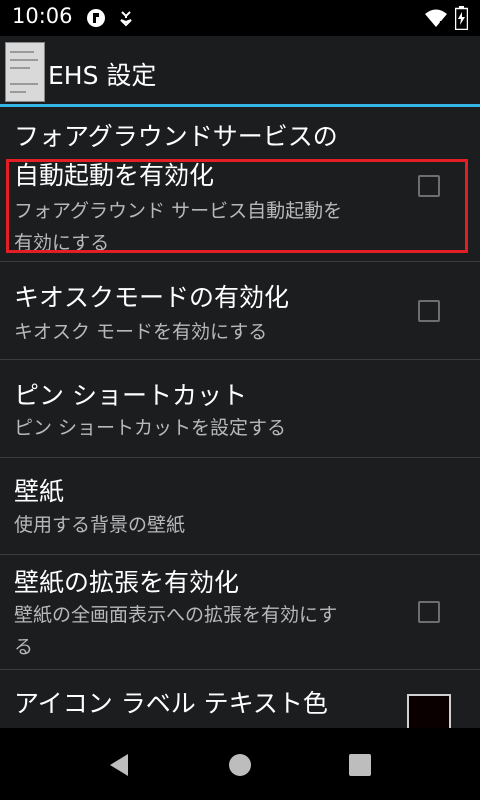  Describe the element at coordinates (360, 765) in the screenshot. I see `recents-icon` at that location.